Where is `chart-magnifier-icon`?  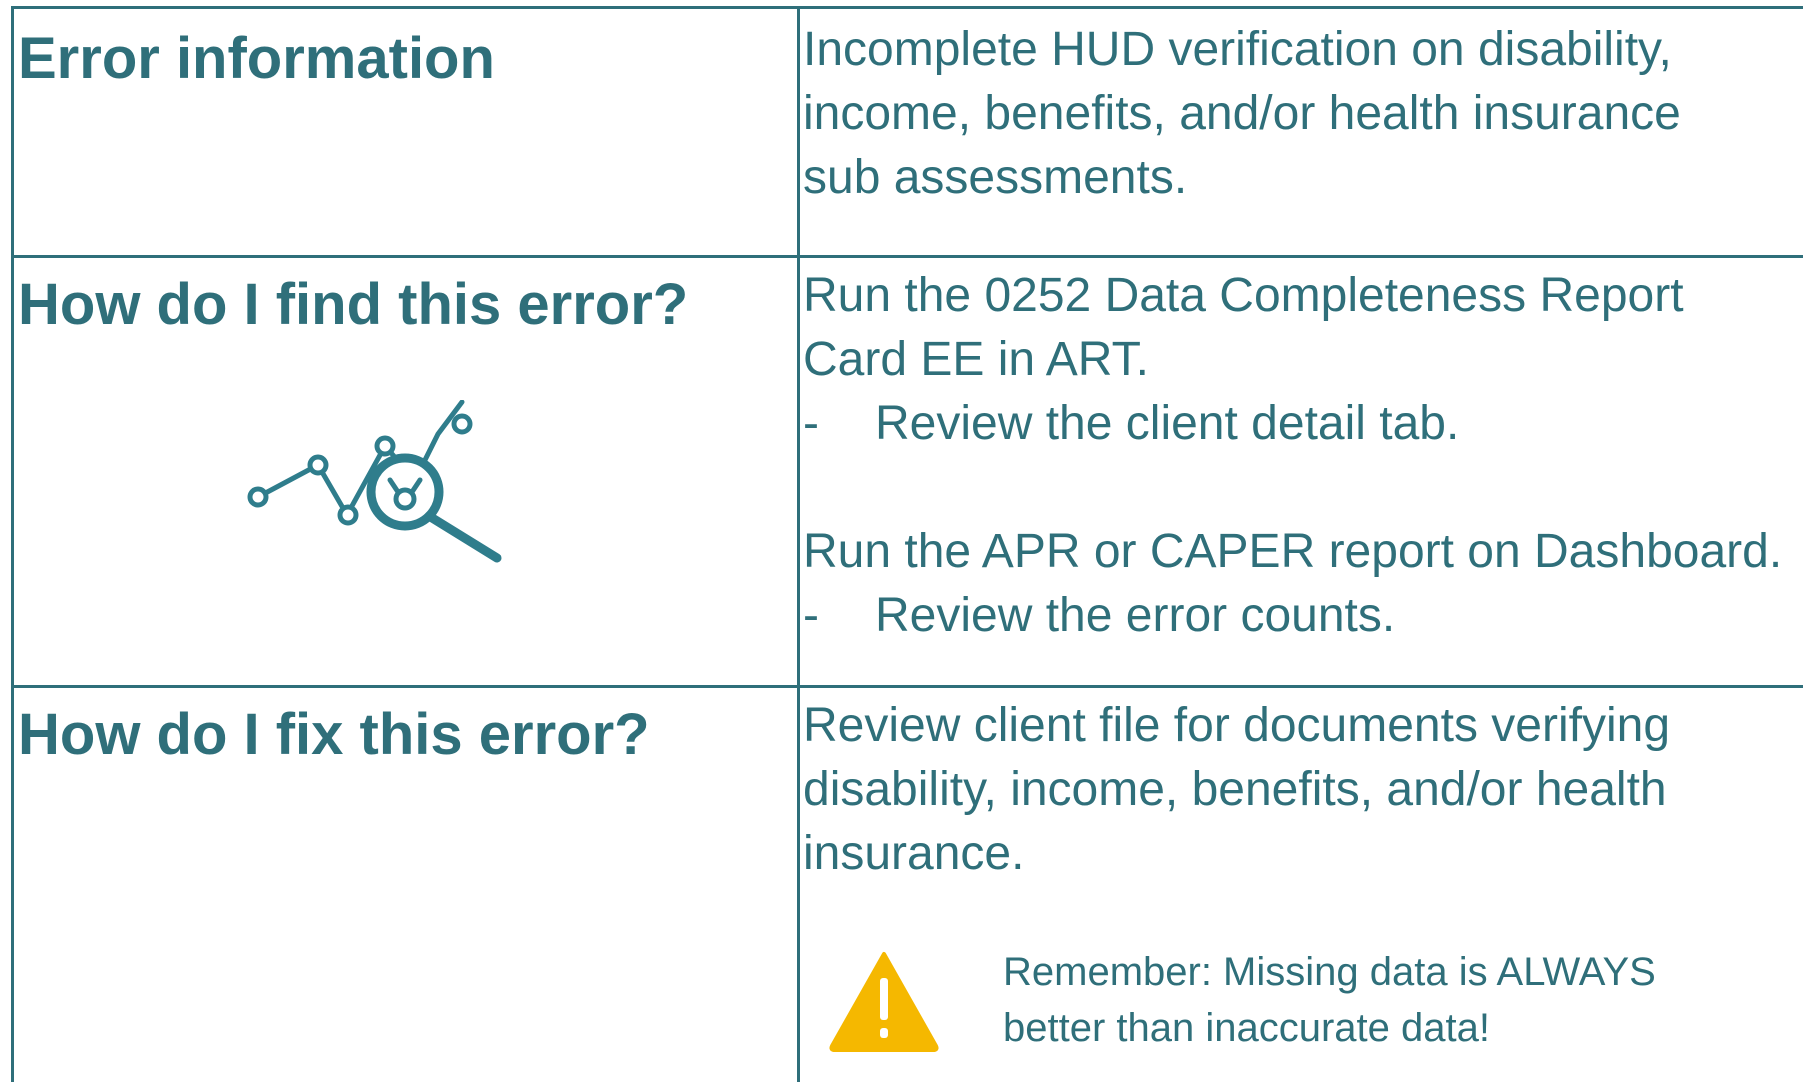
chart-magnifier-icon is located at coordinates (374, 481).